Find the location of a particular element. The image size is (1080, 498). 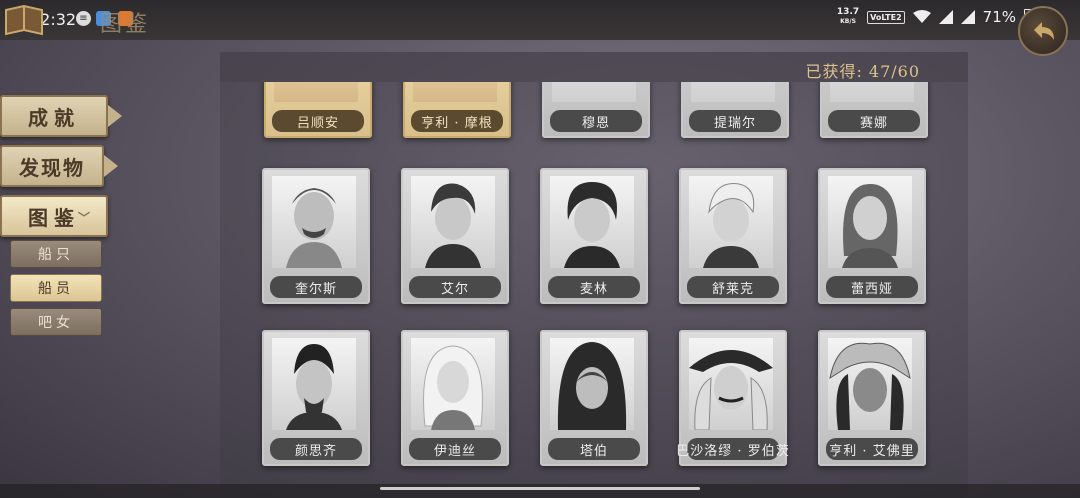

crew-card: 蕾西娅 is located at coordinates (872, 236).